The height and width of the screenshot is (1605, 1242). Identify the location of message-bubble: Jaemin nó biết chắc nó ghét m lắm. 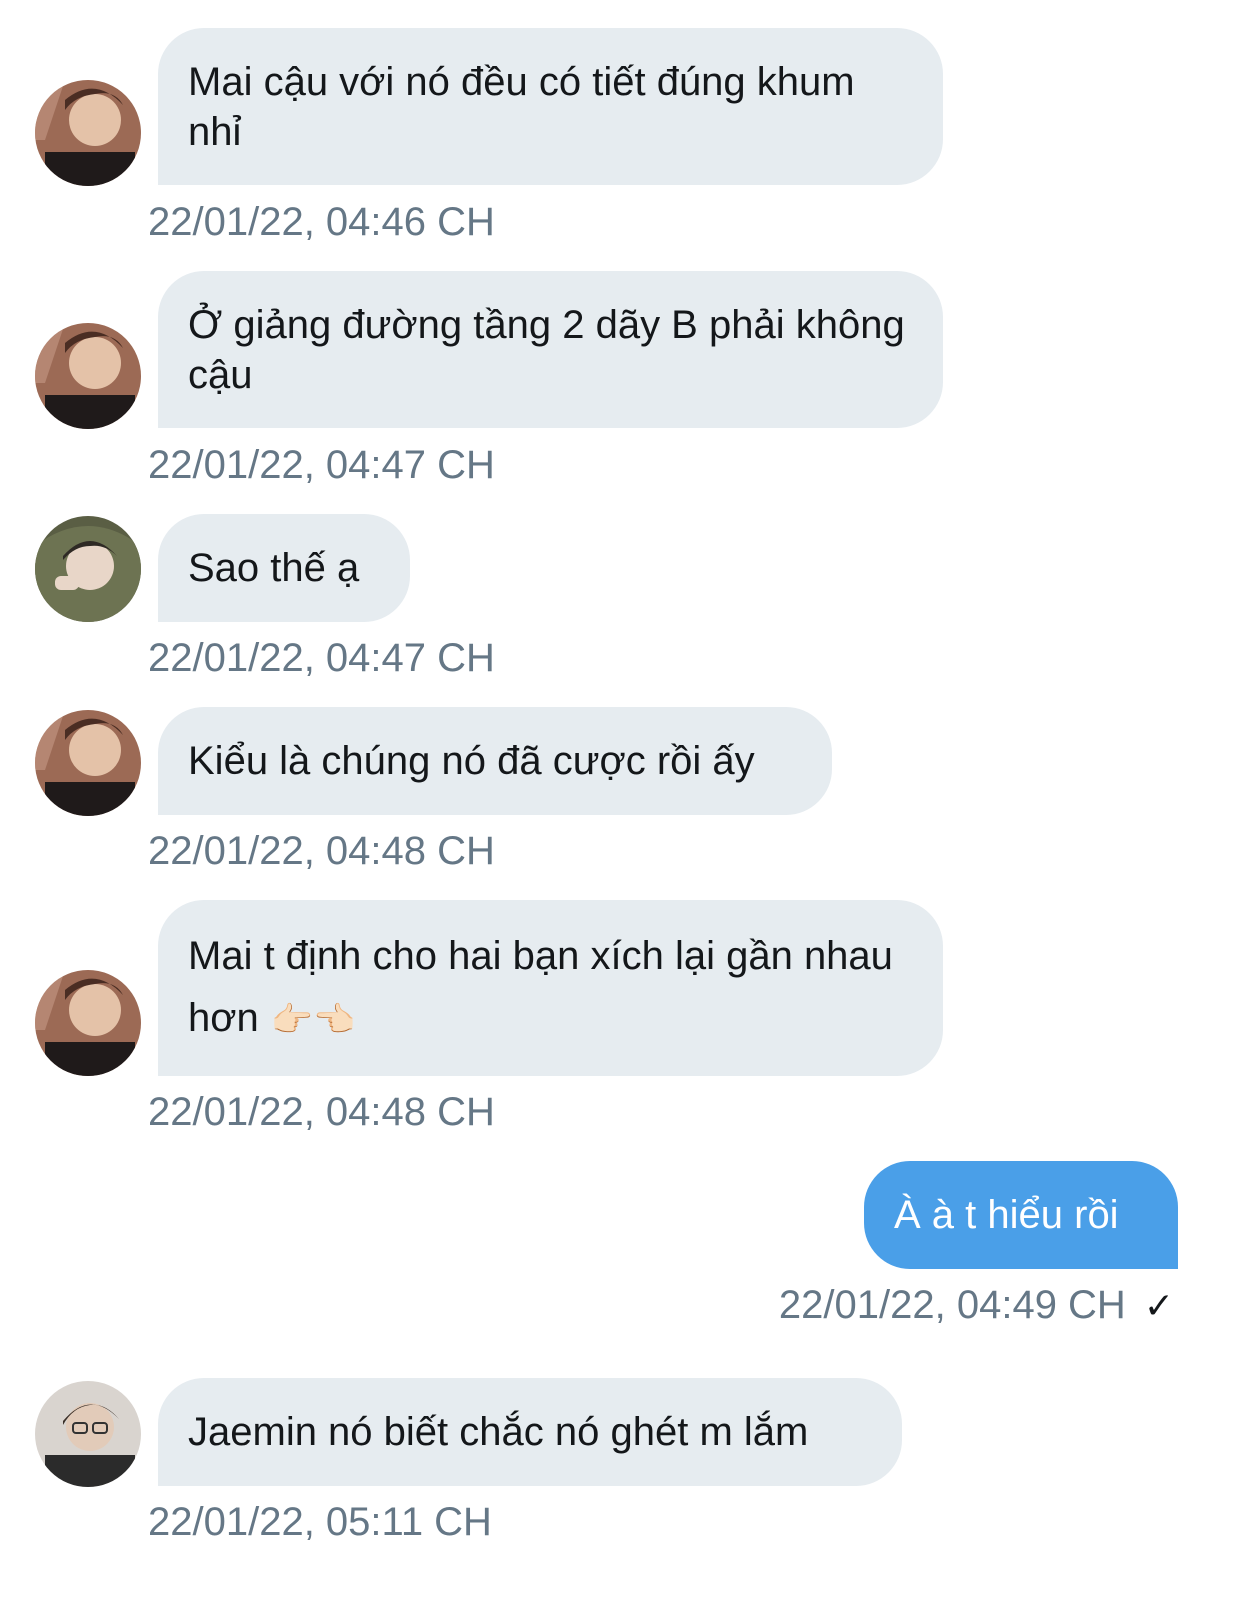
(530, 1432).